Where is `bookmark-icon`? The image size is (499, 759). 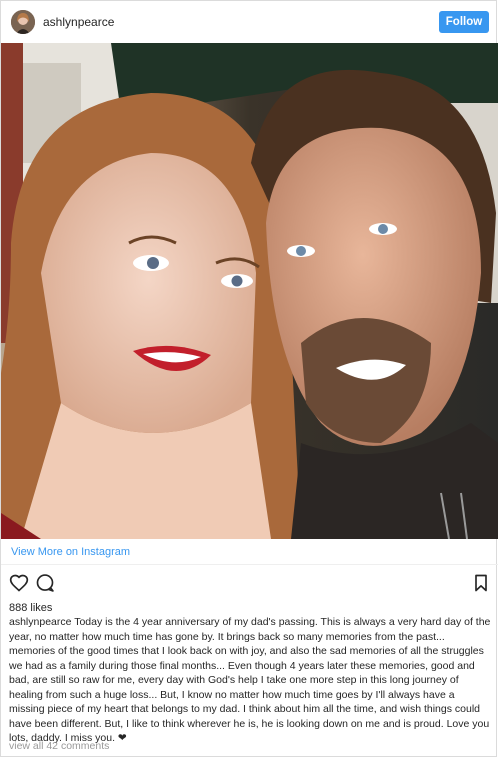 bookmark-icon is located at coordinates (481, 583).